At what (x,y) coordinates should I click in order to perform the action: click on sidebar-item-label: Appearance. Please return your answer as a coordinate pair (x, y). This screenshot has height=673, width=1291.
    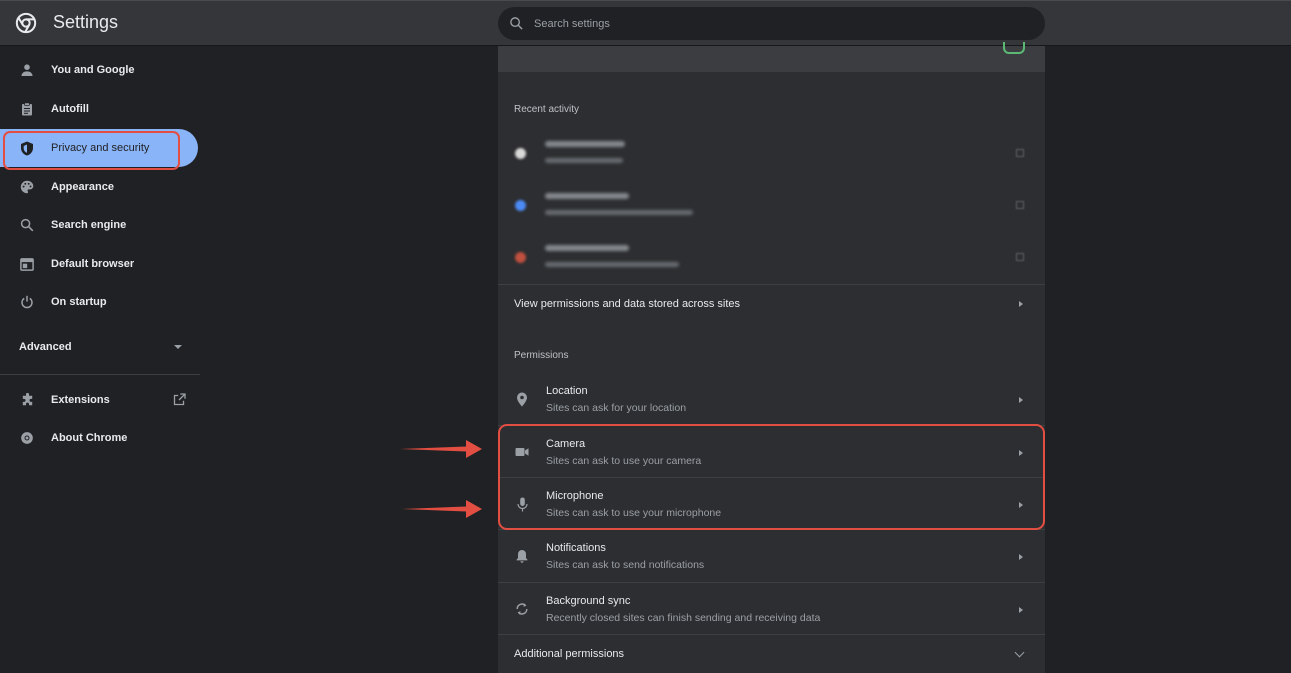
    Looking at the image, I should click on (82, 187).